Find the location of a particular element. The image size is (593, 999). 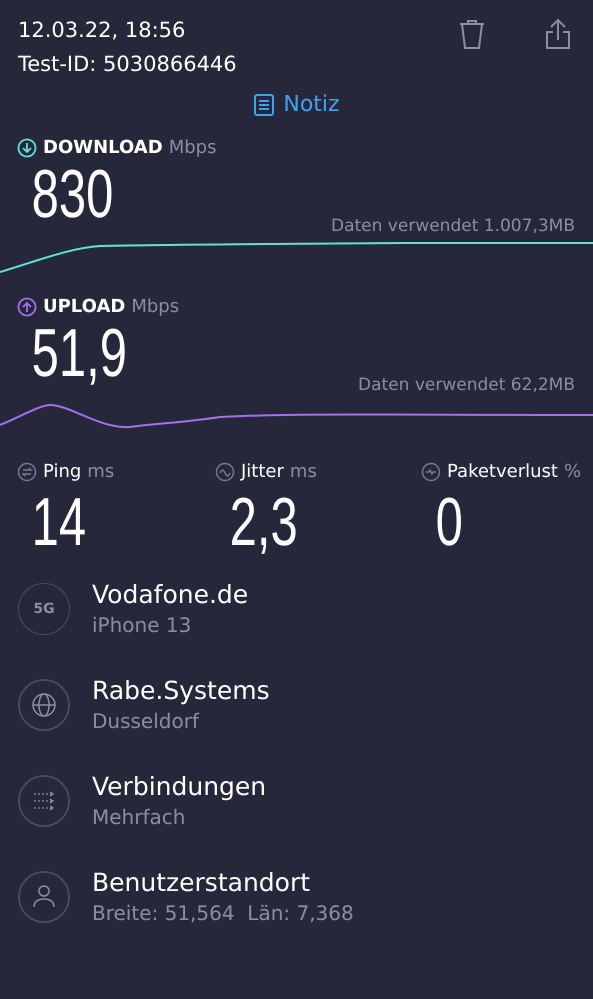

share-icon is located at coordinates (558, 34).